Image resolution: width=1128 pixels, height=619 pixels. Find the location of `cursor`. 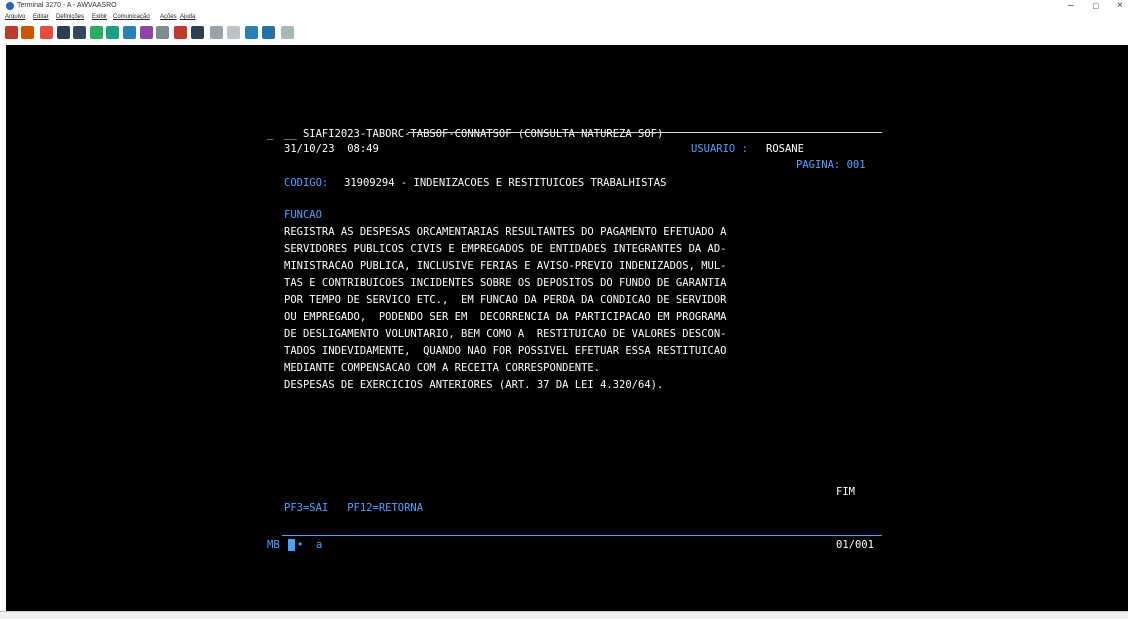

cursor is located at coordinates (291, 545).